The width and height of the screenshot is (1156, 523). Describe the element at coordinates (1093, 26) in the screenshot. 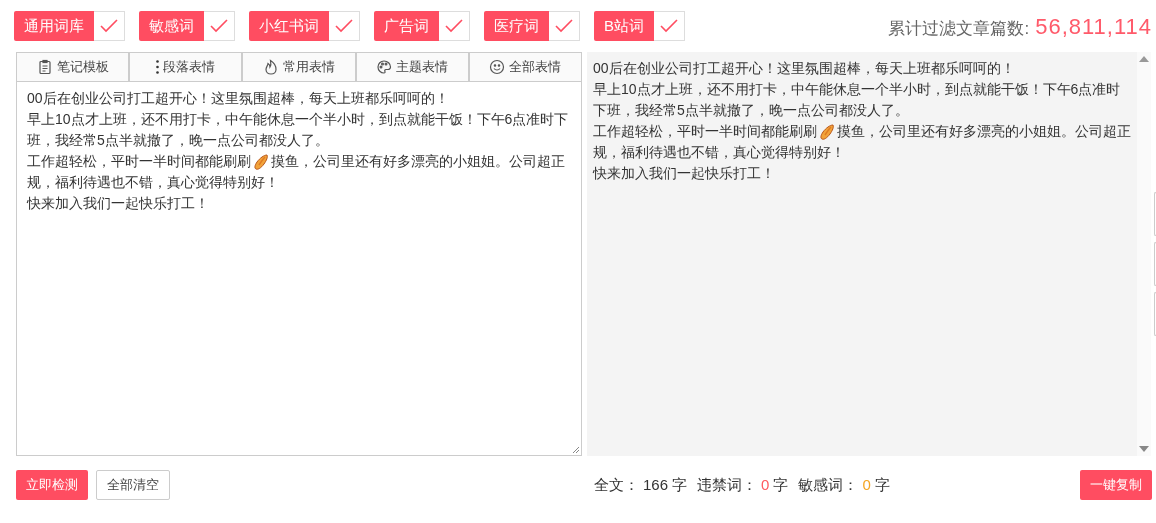

I see `counter-value: 56,811,114` at that location.